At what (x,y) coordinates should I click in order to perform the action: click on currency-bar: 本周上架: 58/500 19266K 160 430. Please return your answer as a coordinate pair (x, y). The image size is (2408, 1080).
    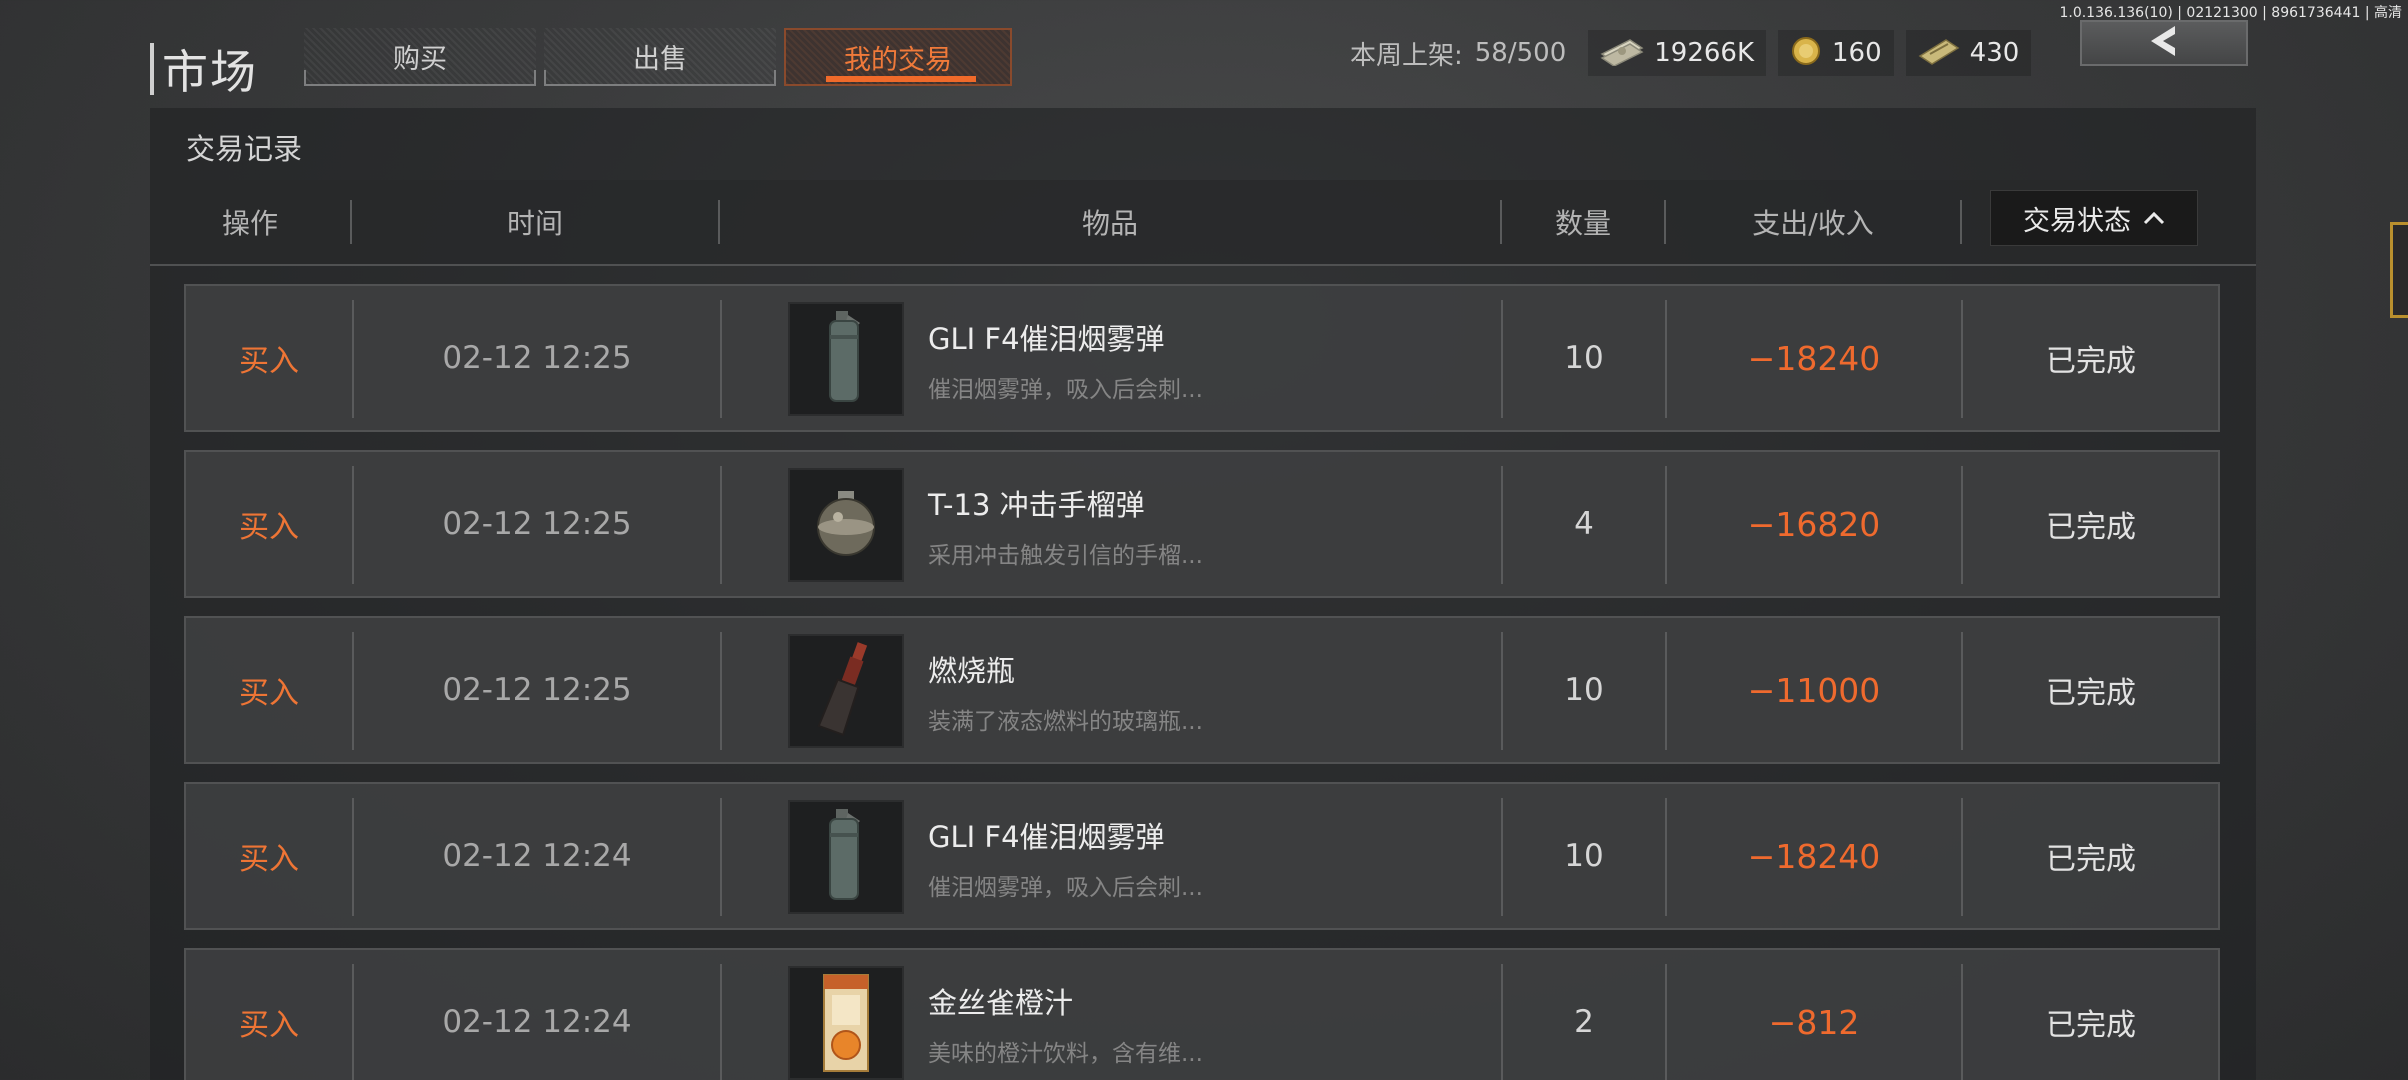
    Looking at the image, I should click on (1696, 53).